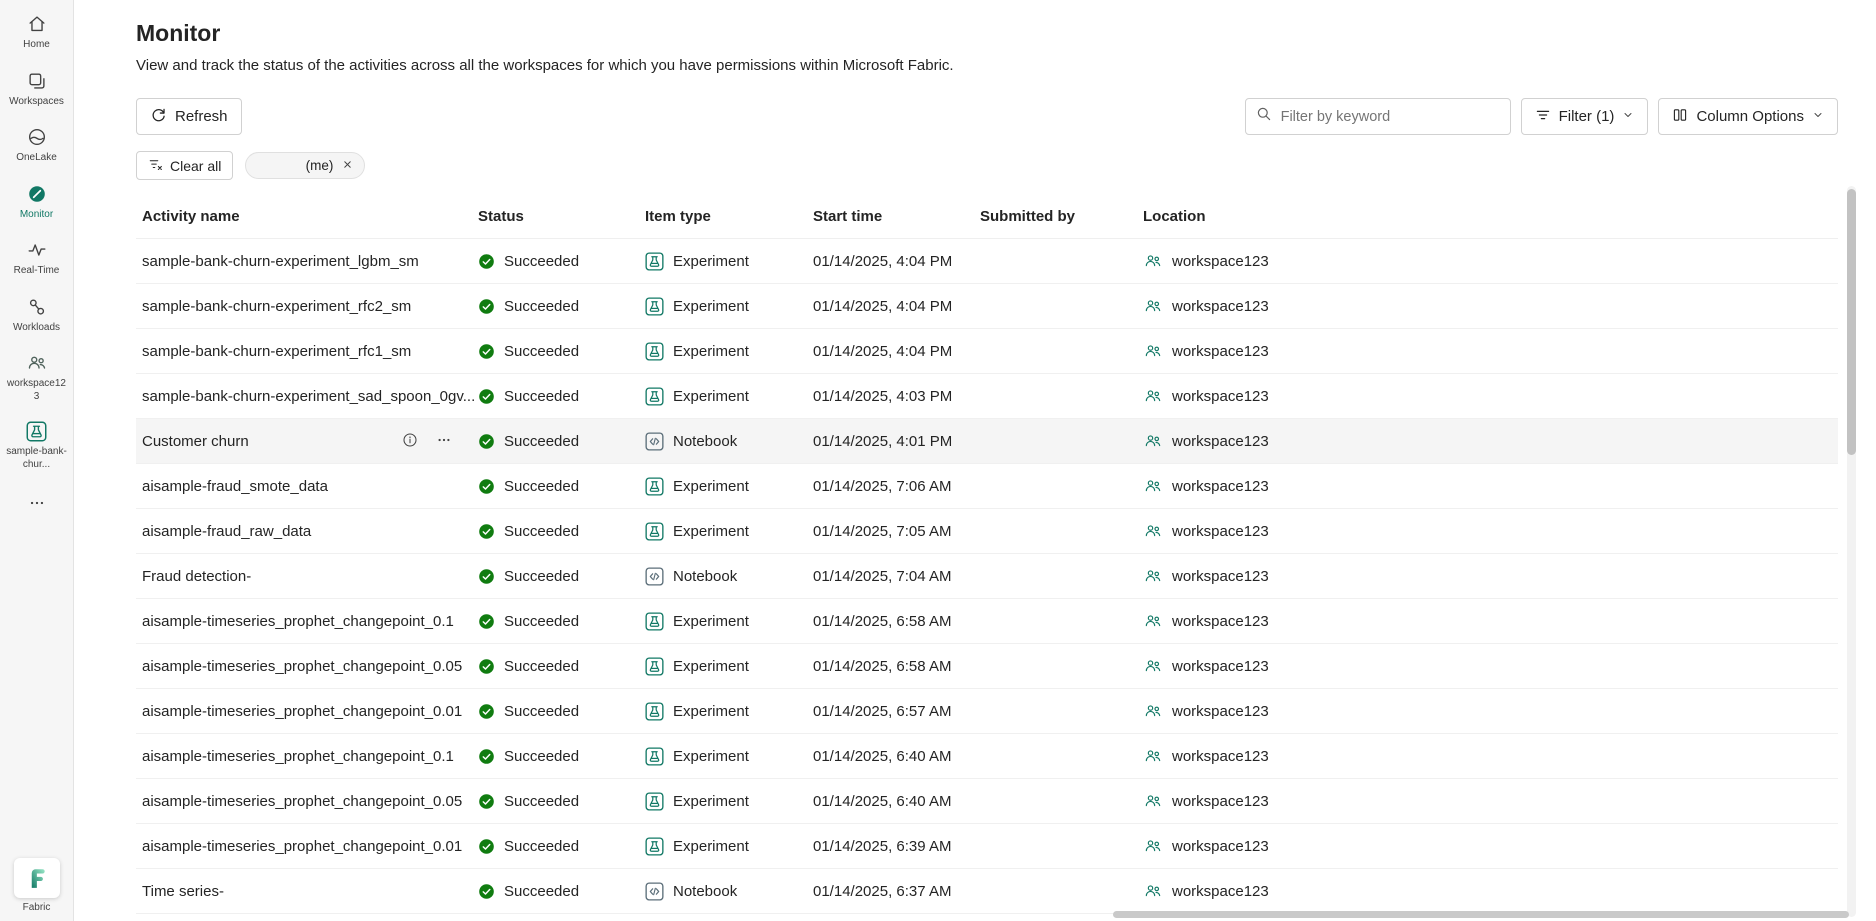  I want to click on vertical-scrollbar, so click(1851, 551).